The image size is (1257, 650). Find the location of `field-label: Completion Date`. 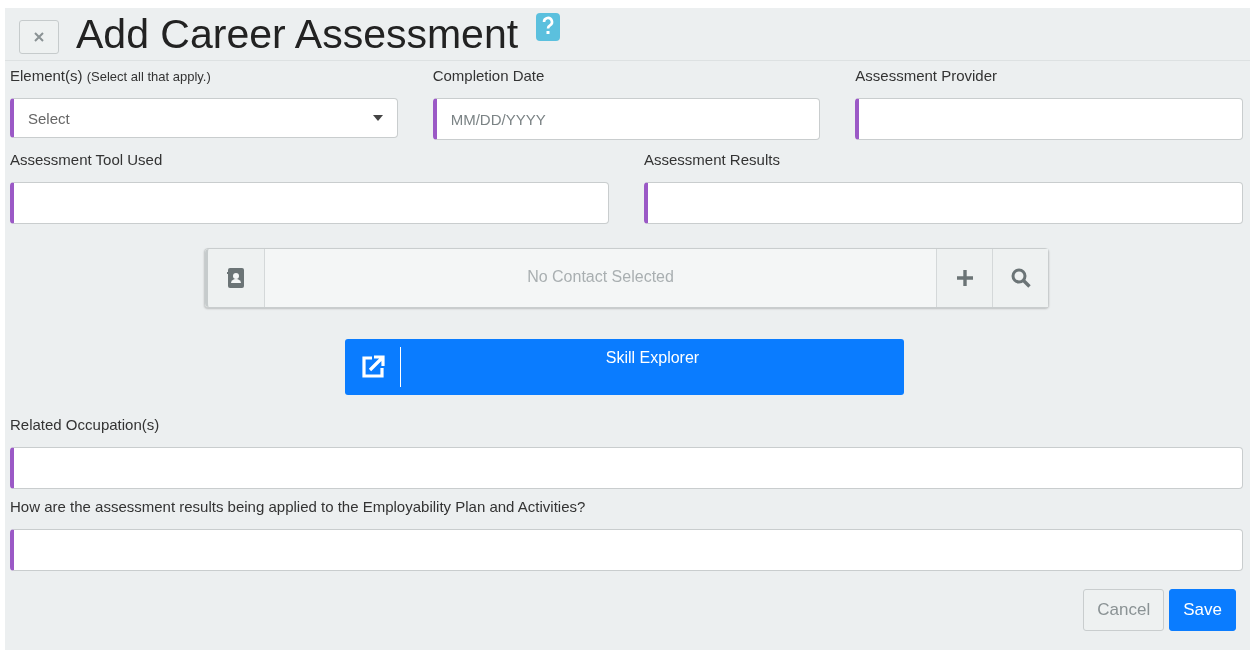

field-label: Completion Date is located at coordinates (488, 75).